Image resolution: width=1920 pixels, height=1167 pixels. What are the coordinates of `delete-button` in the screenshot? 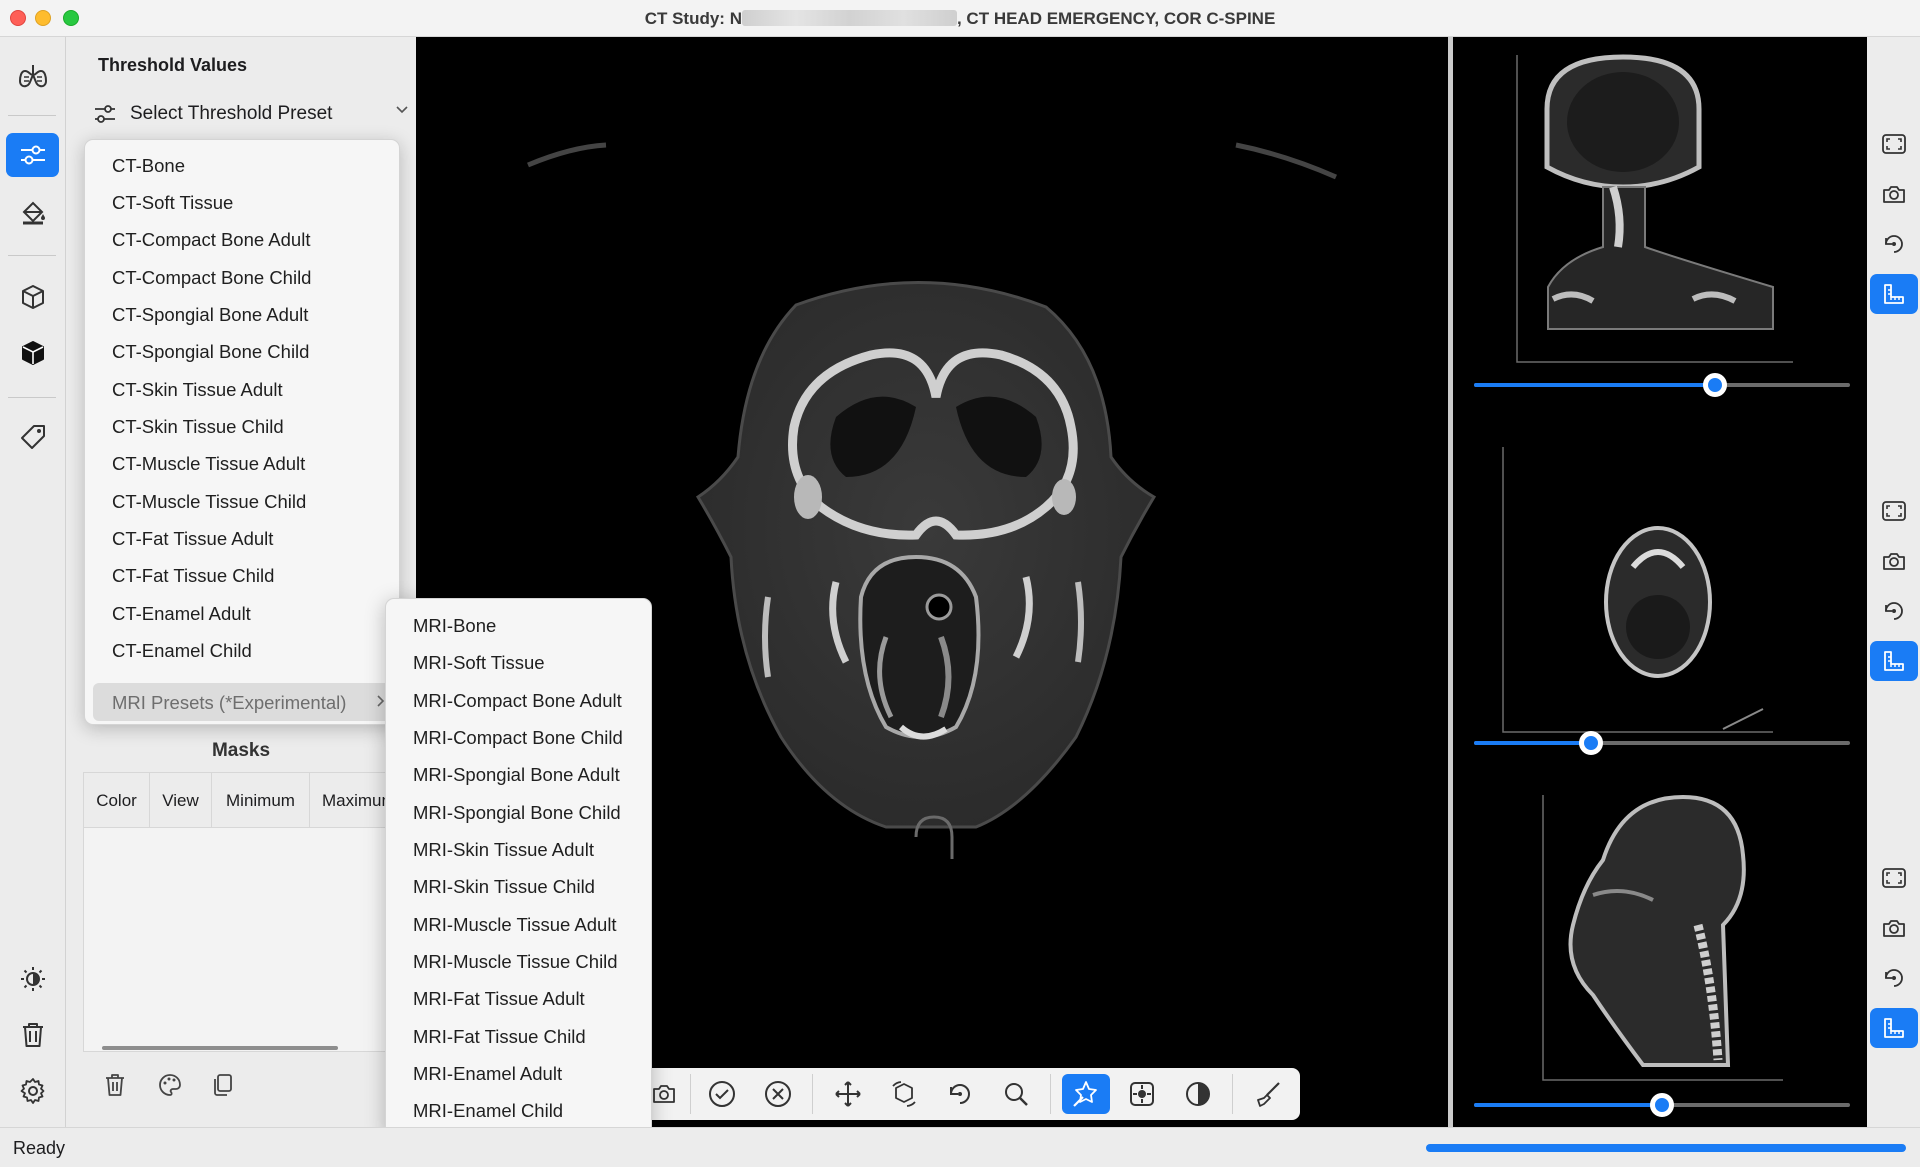 It's located at (32, 1035).